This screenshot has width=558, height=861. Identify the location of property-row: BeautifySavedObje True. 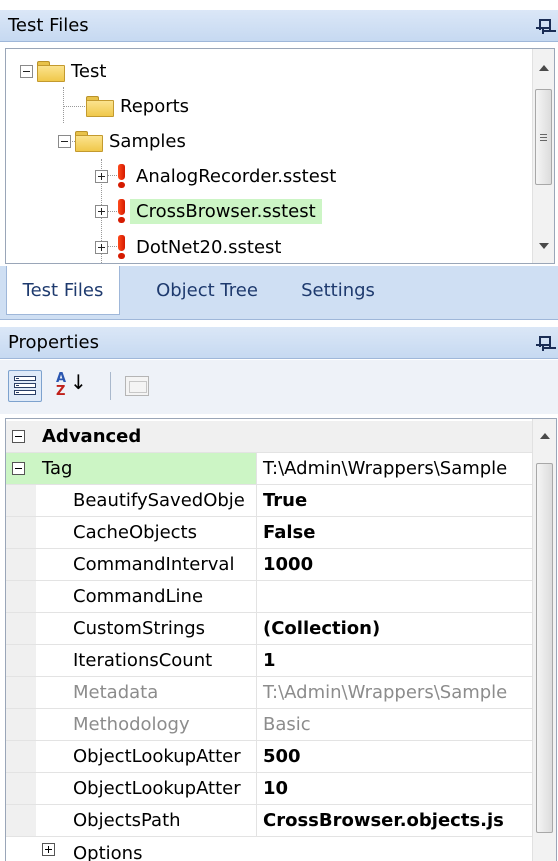
(269, 501).